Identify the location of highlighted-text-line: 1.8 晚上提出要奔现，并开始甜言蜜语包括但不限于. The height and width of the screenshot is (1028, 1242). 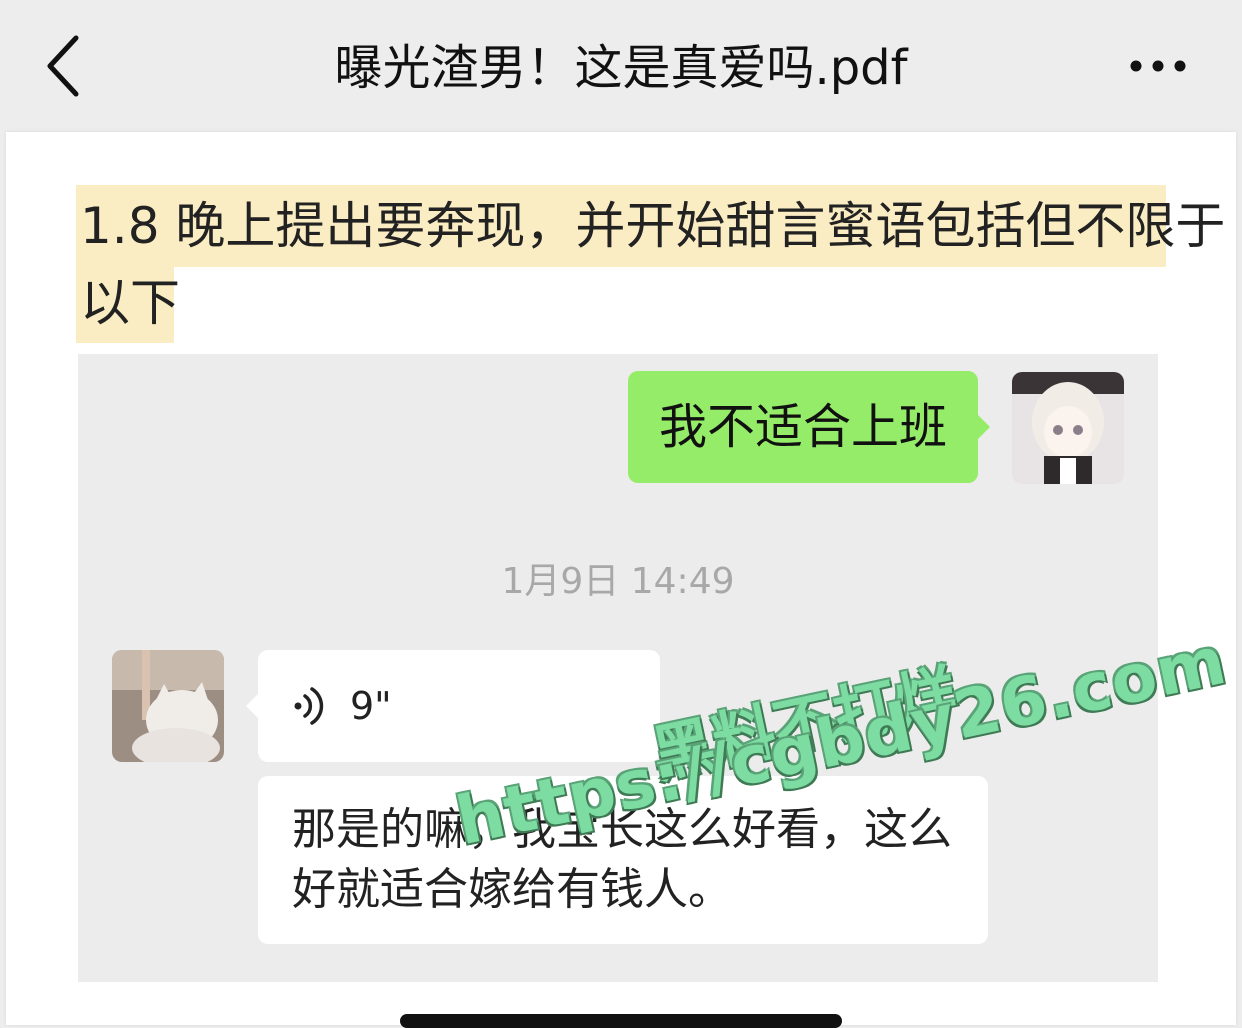
(650, 226).